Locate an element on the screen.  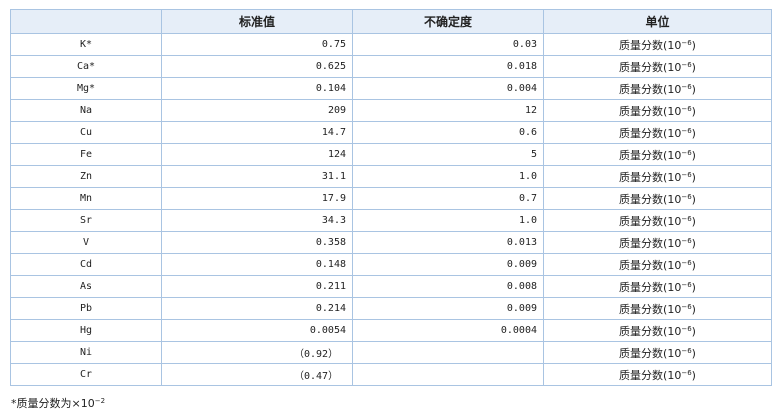
element-cell: Cd is located at coordinates (86, 264).